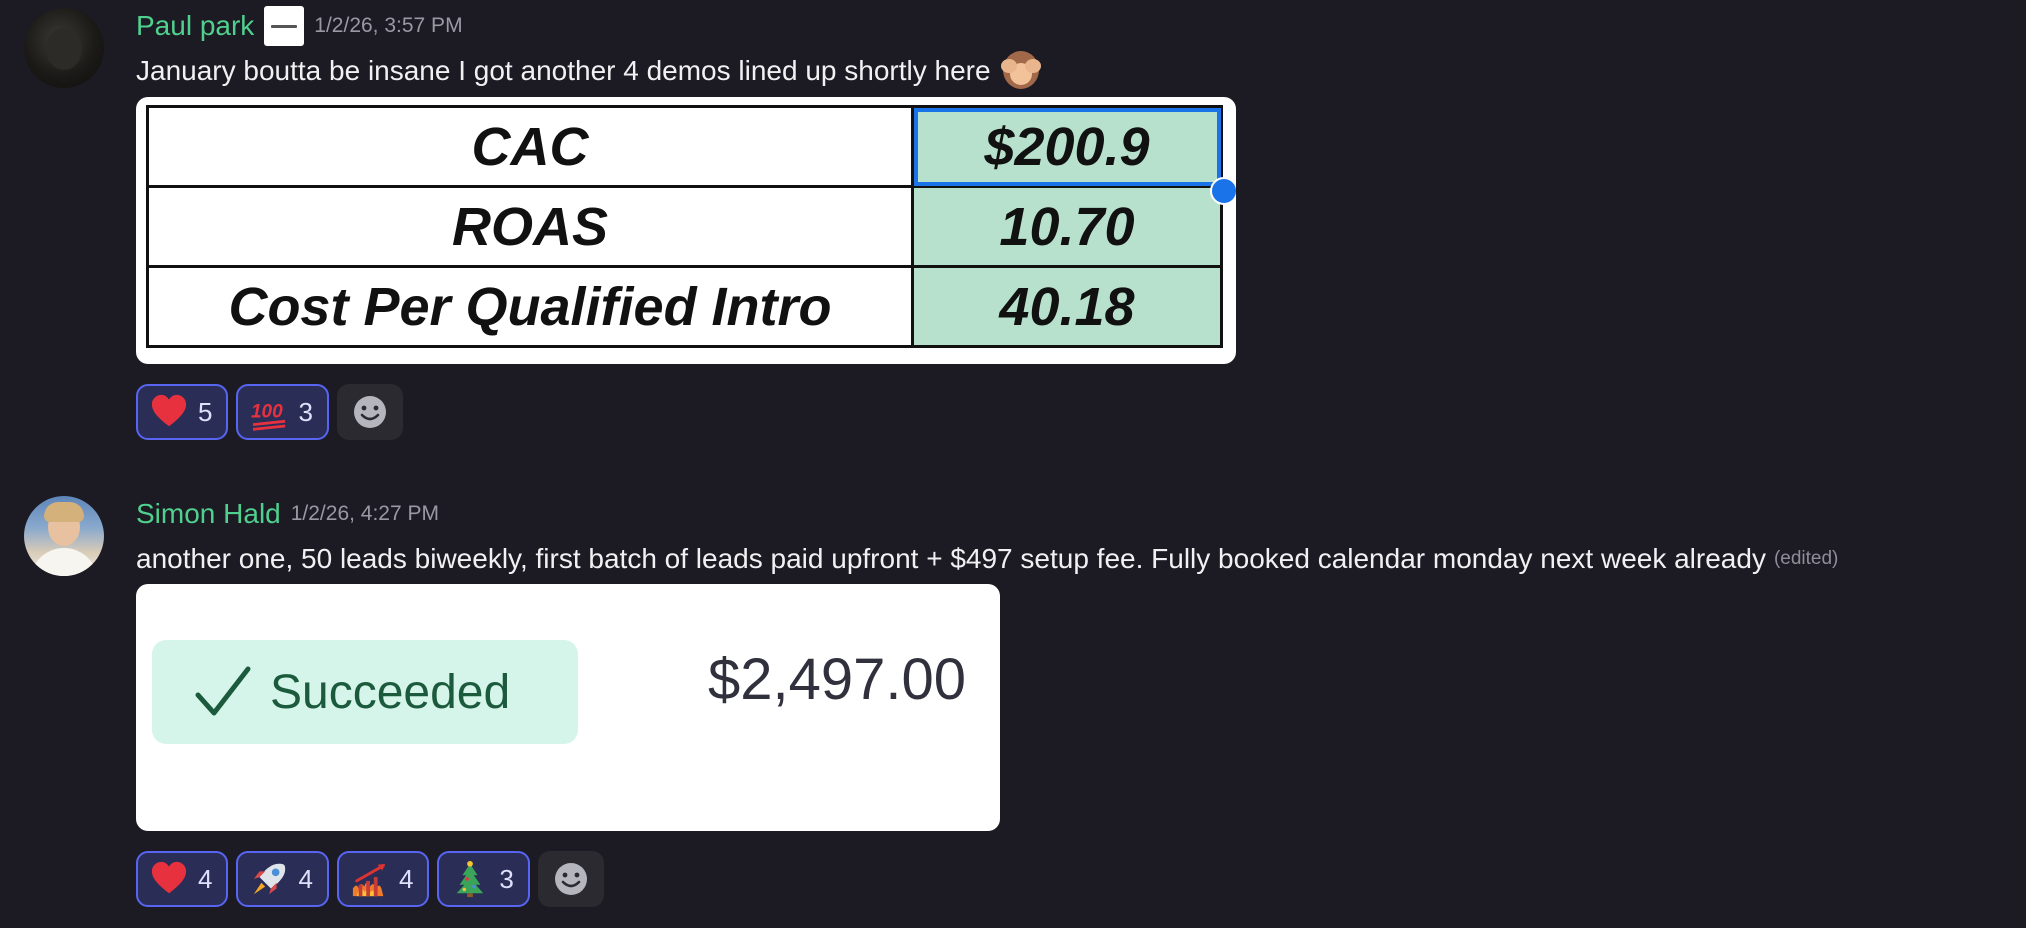  I want to click on table-row: Cost Per Qualified Intro 40.18, so click(684, 306).